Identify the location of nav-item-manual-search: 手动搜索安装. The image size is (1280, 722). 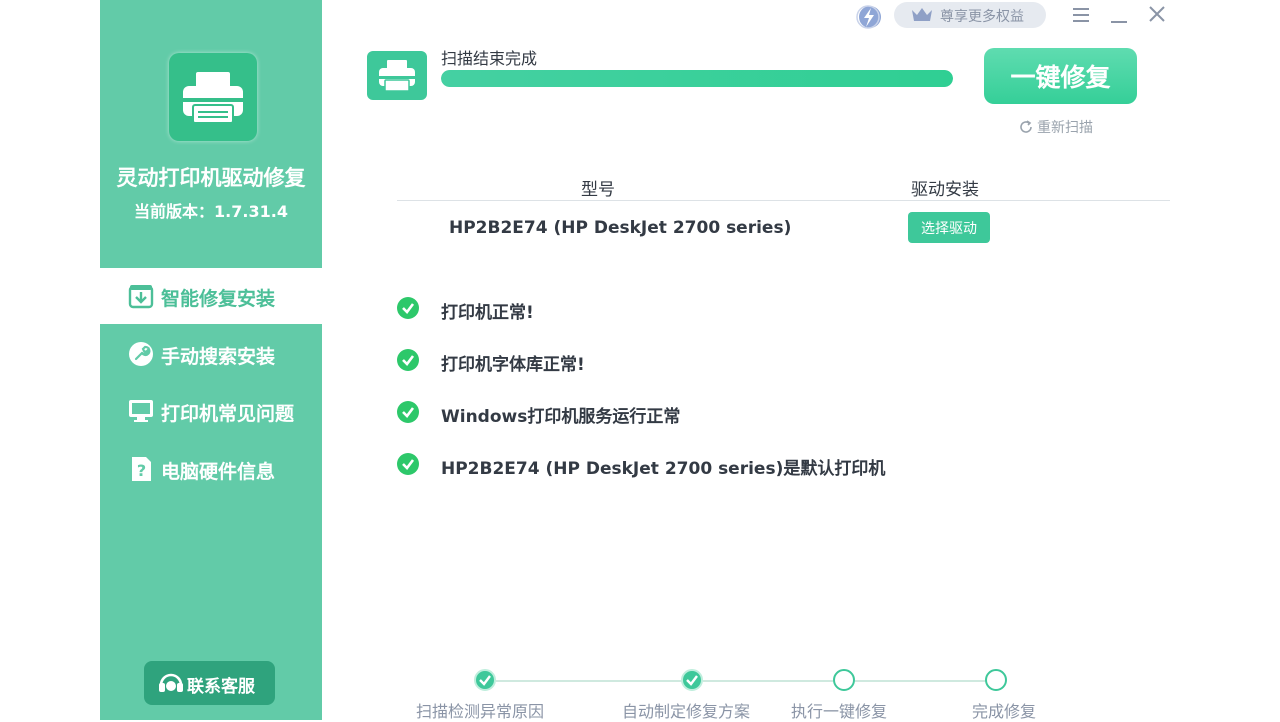
(211, 354).